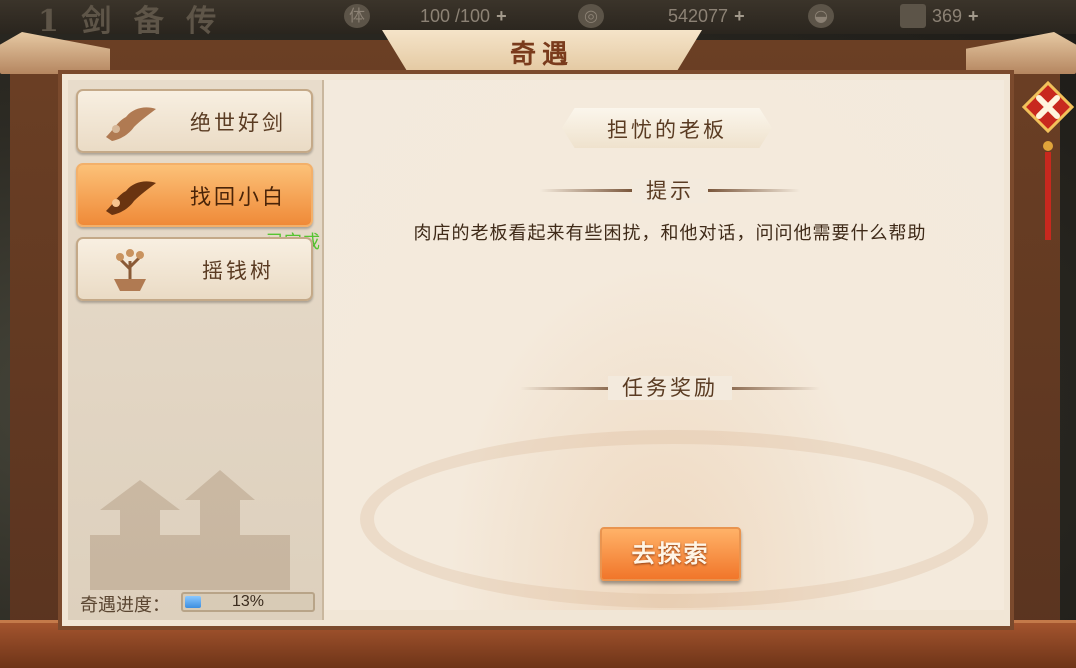  Describe the element at coordinates (667, 130) in the screenshot. I see `quest-title: 担忧的老板` at that location.